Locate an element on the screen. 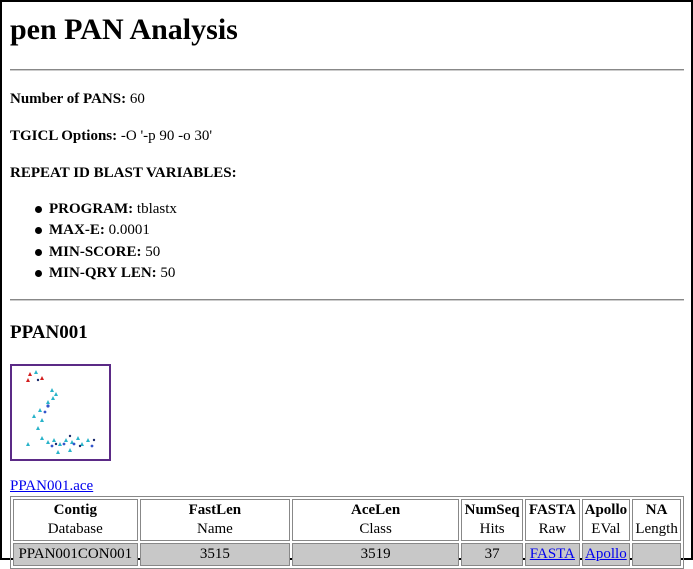 Image resolution: width=693 pixels, height=569 pixels. apollo-cell: Apollo is located at coordinates (606, 554).